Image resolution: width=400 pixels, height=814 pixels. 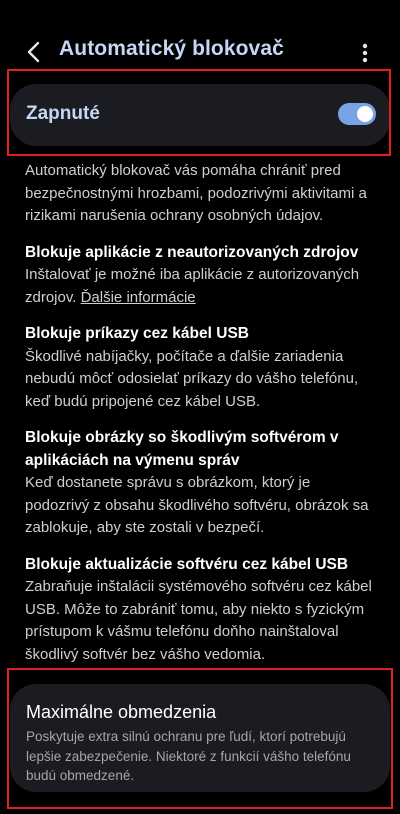 I want to click on app-bar: Automatický blokovač, so click(x=200, y=52).